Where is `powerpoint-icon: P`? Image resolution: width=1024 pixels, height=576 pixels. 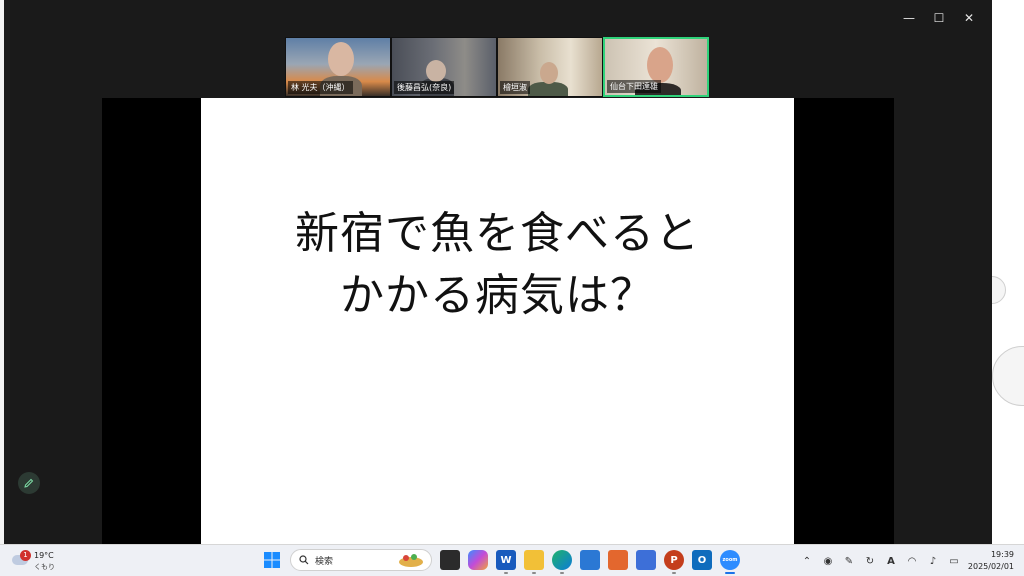 powerpoint-icon: P is located at coordinates (674, 562).